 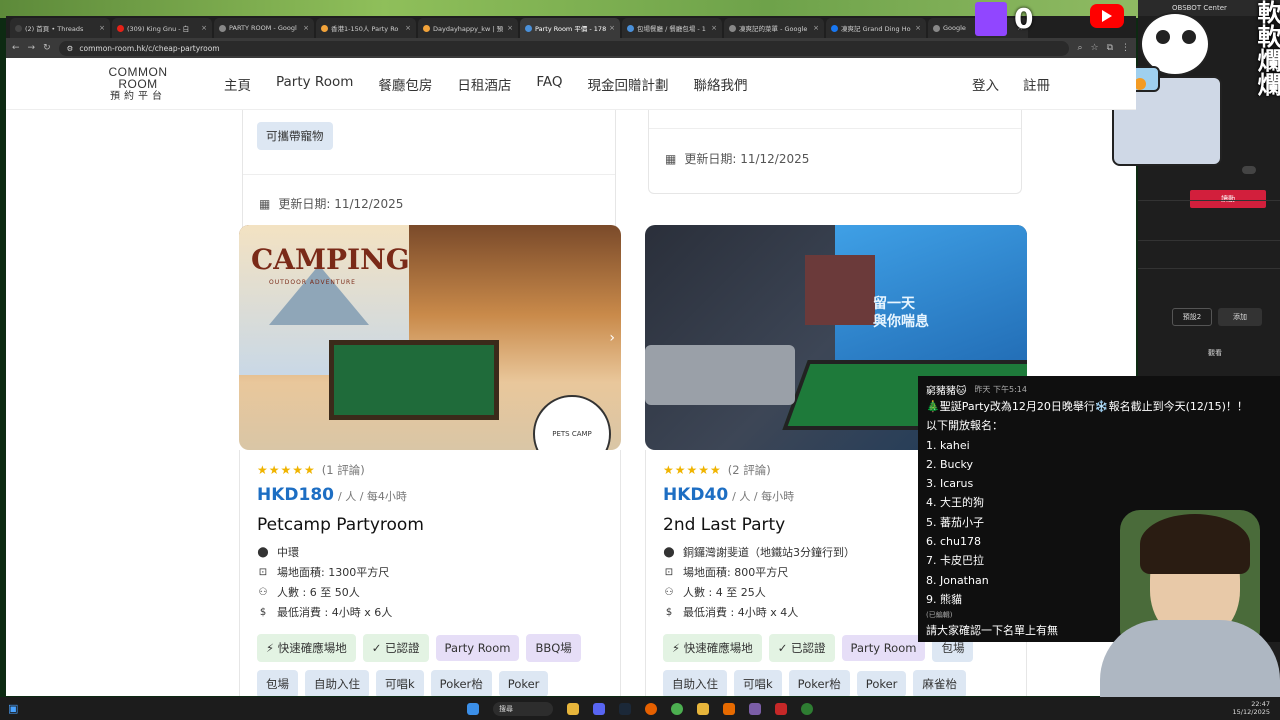 What do you see at coordinates (950, 484) in the screenshot?
I see `chat-line: 3. Icarus` at bounding box center [950, 484].